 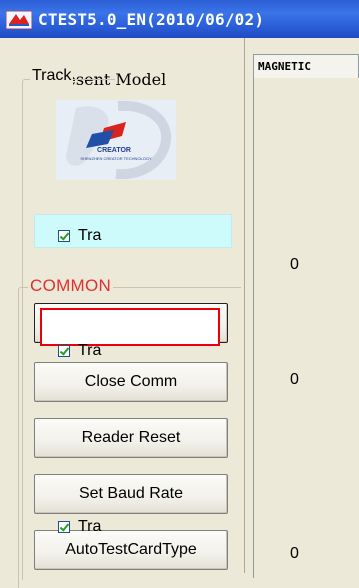 I want to click on track-3-value: 0, so click(x=294, y=553).